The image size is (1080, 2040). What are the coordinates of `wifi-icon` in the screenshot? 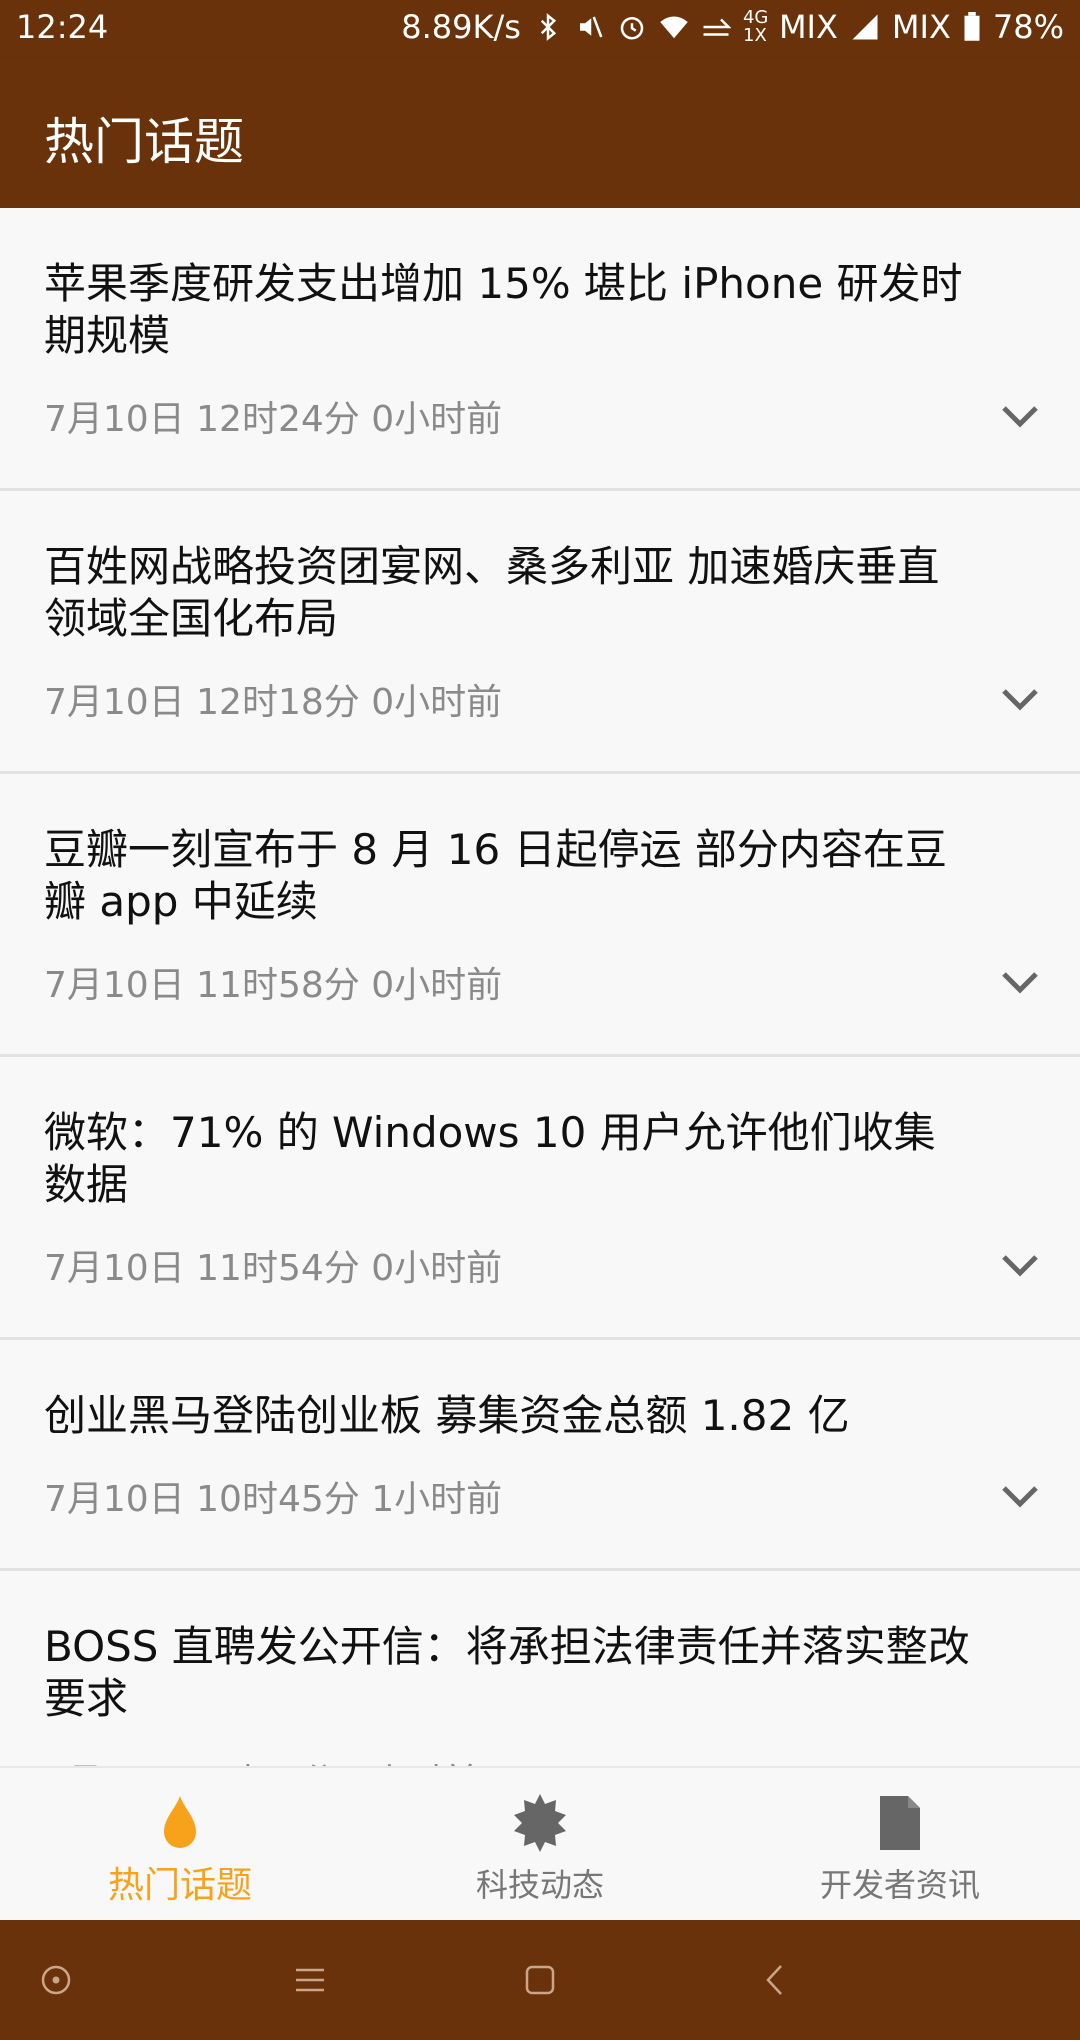 It's located at (674, 27).